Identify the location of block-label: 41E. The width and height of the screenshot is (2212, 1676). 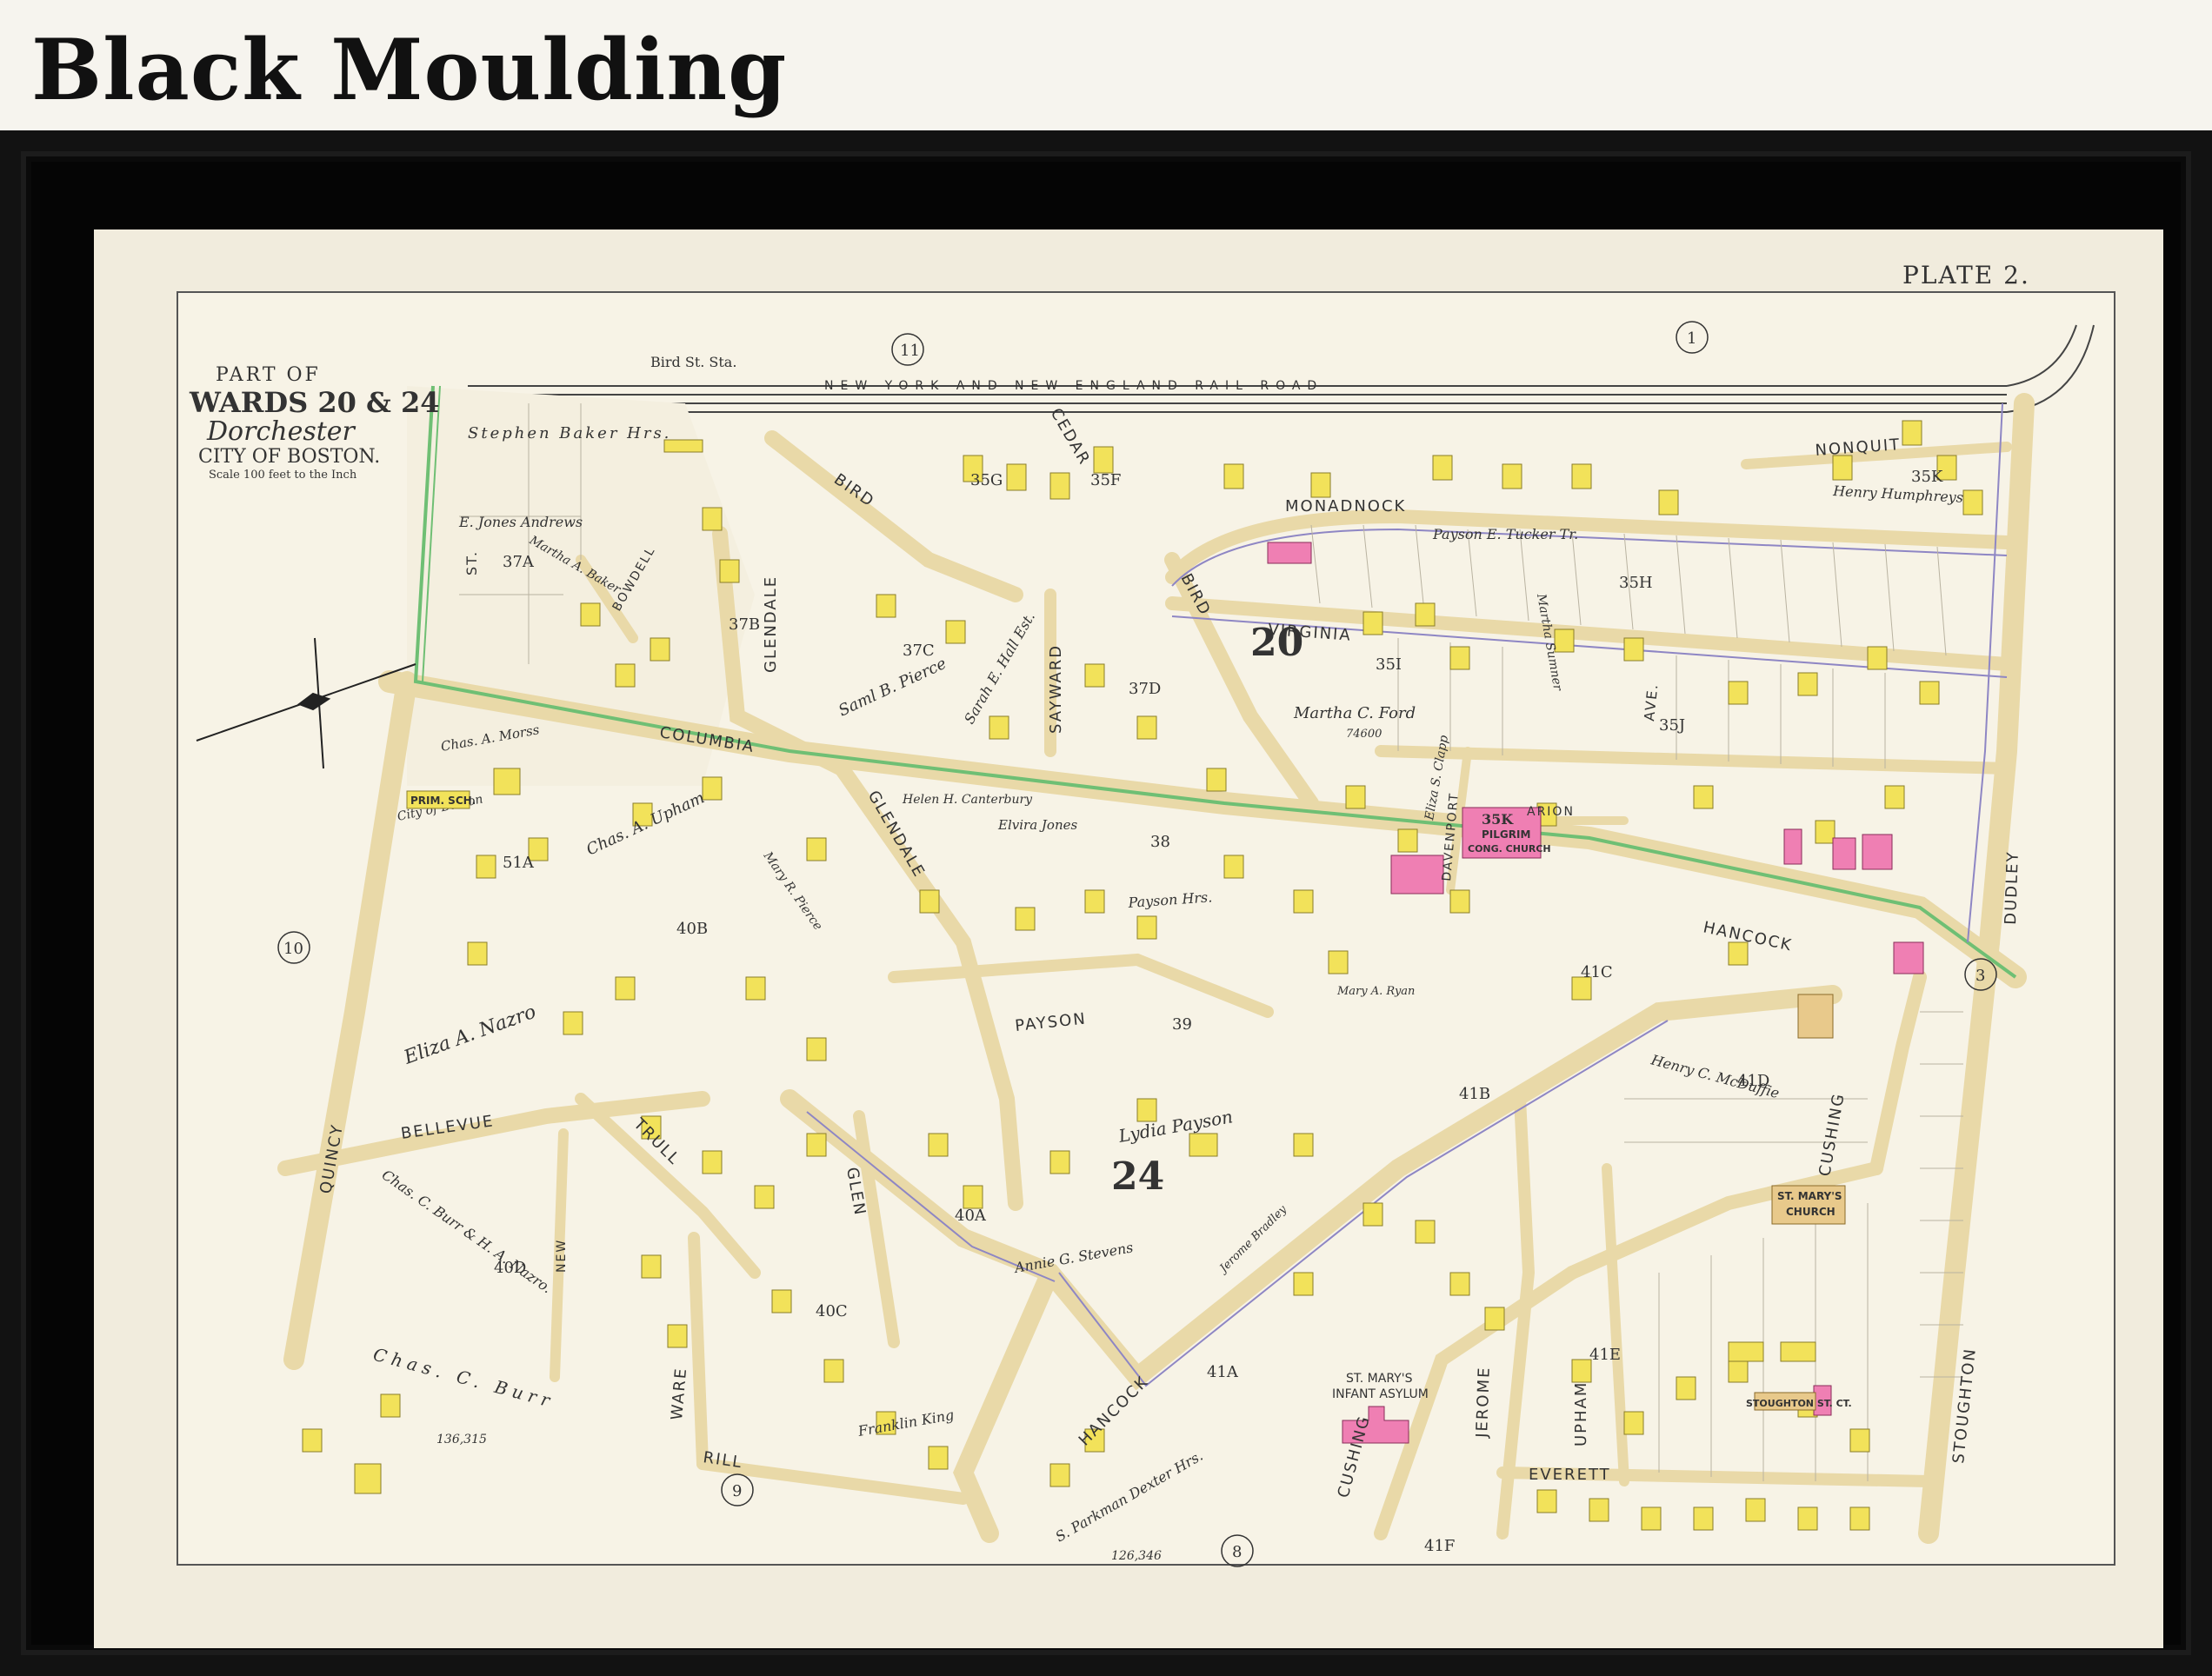
(1605, 1355).